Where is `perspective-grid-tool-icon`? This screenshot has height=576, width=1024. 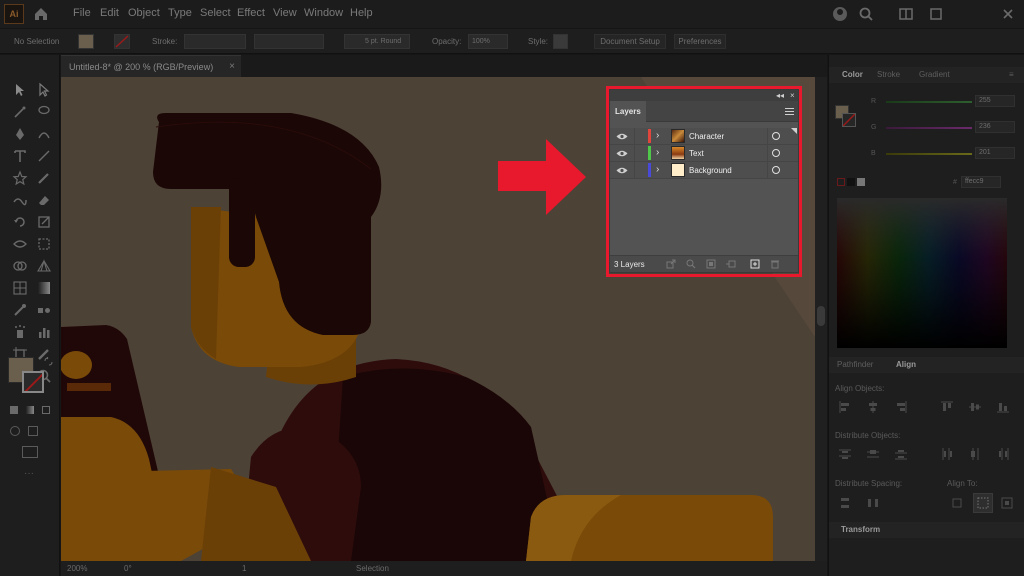
perspective-grid-tool-icon is located at coordinates (44, 266).